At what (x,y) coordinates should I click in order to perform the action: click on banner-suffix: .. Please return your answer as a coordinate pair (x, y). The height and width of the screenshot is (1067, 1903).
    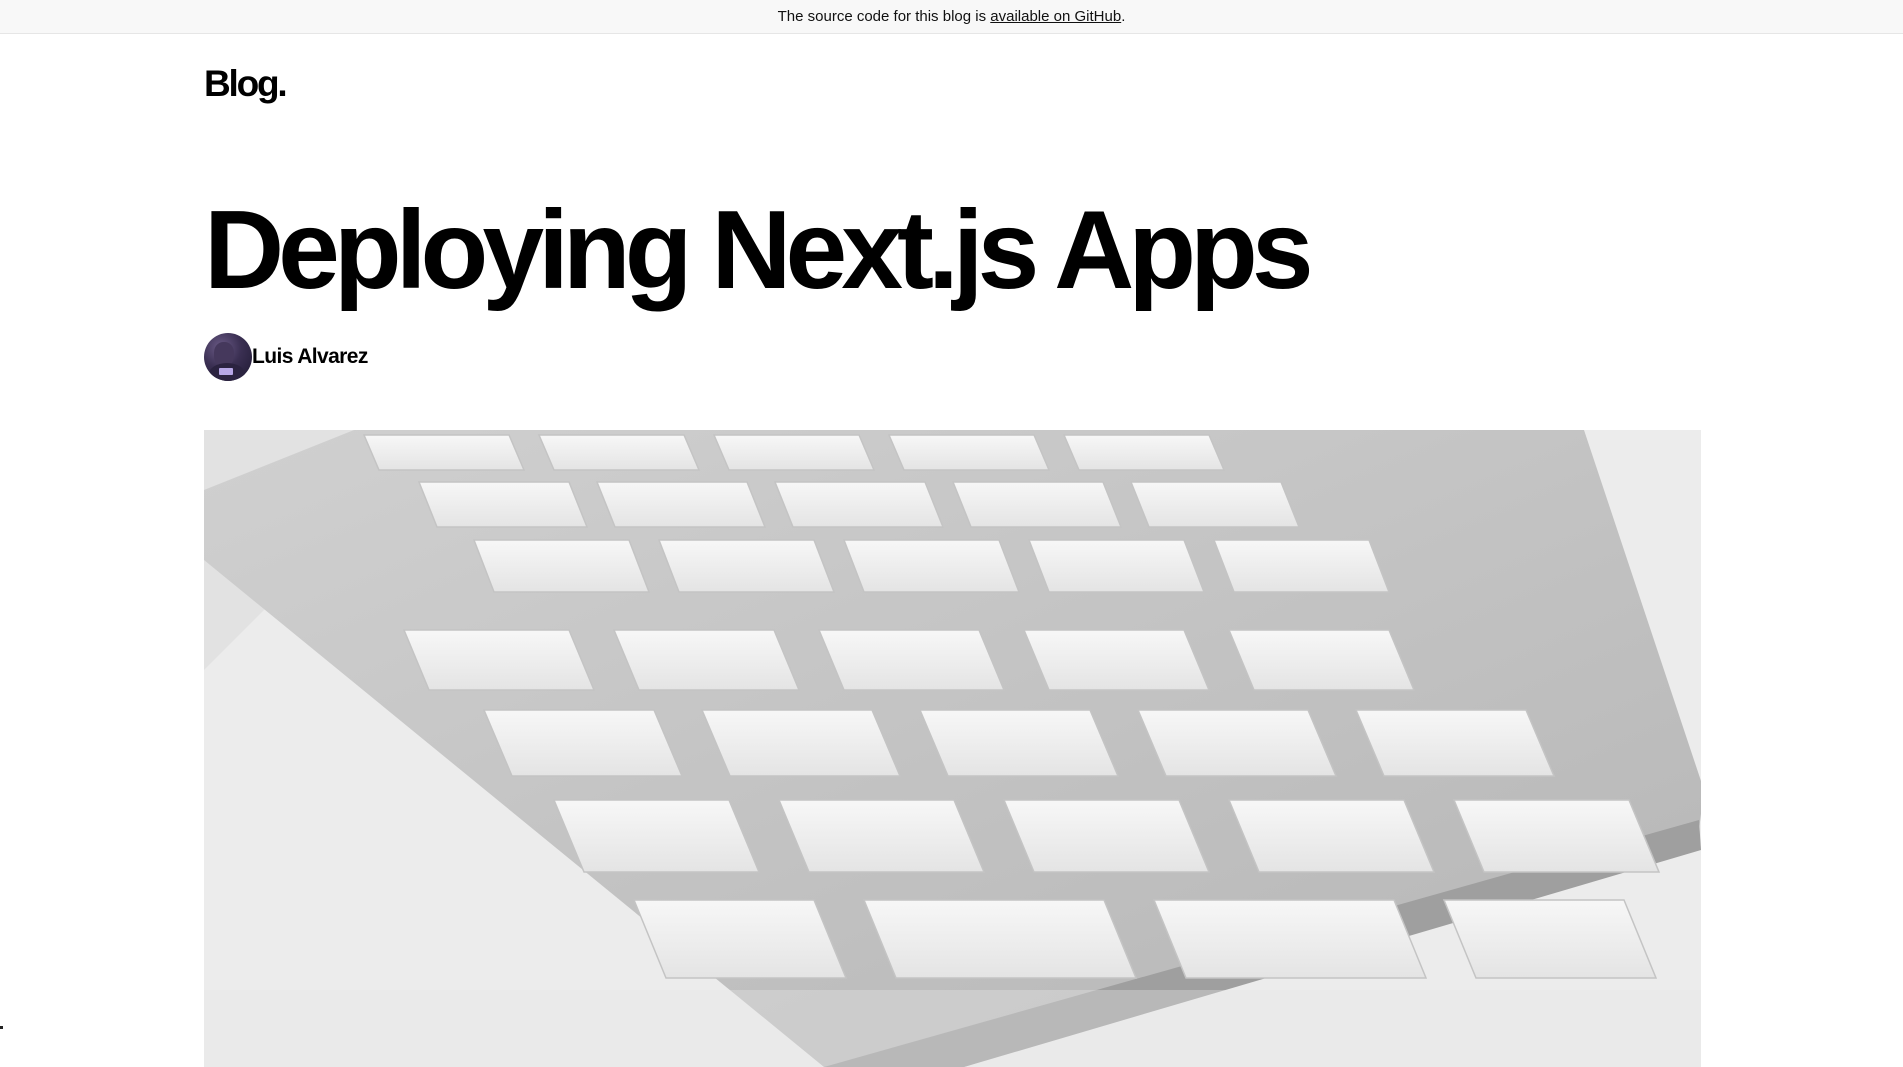
    Looking at the image, I should click on (1123, 16).